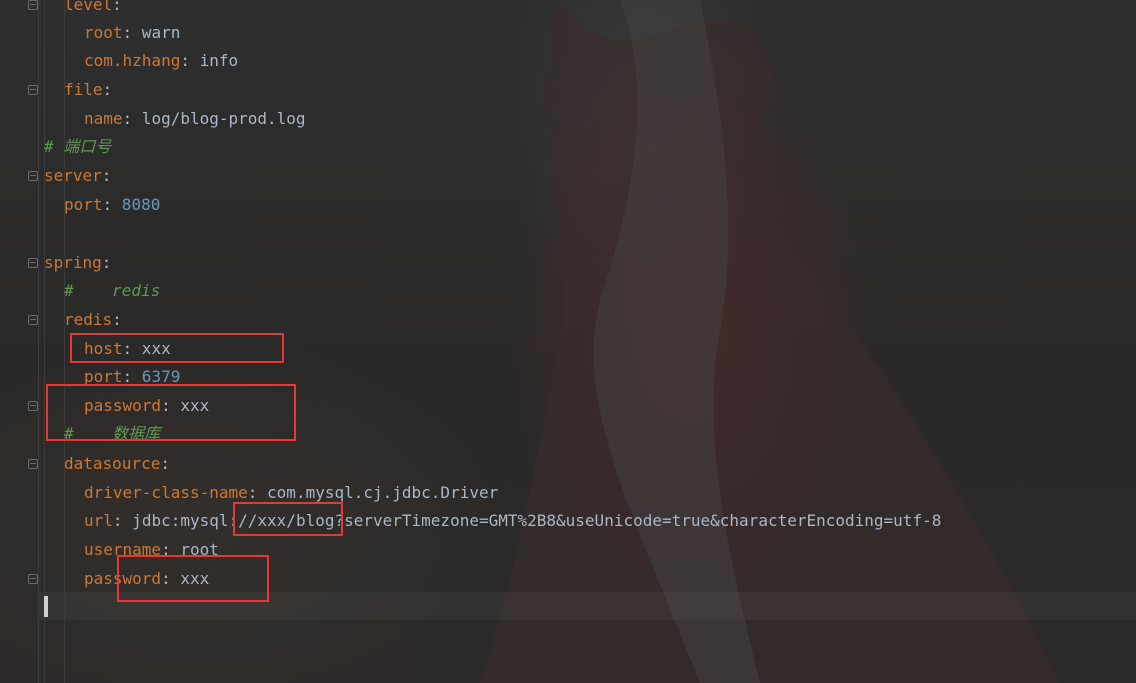  I want to click on yaml-value: 8080, so click(136, 204).